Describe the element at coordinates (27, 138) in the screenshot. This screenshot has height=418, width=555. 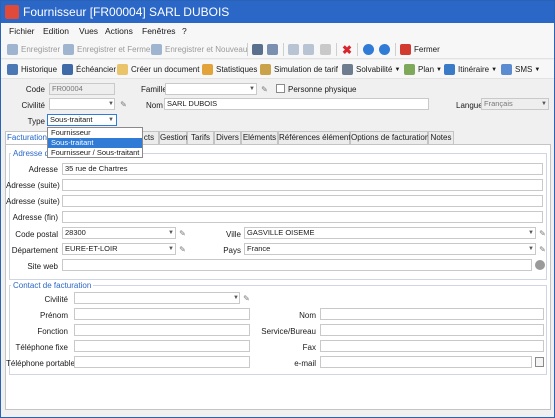
I see `tab-facturation: Facturation` at that location.